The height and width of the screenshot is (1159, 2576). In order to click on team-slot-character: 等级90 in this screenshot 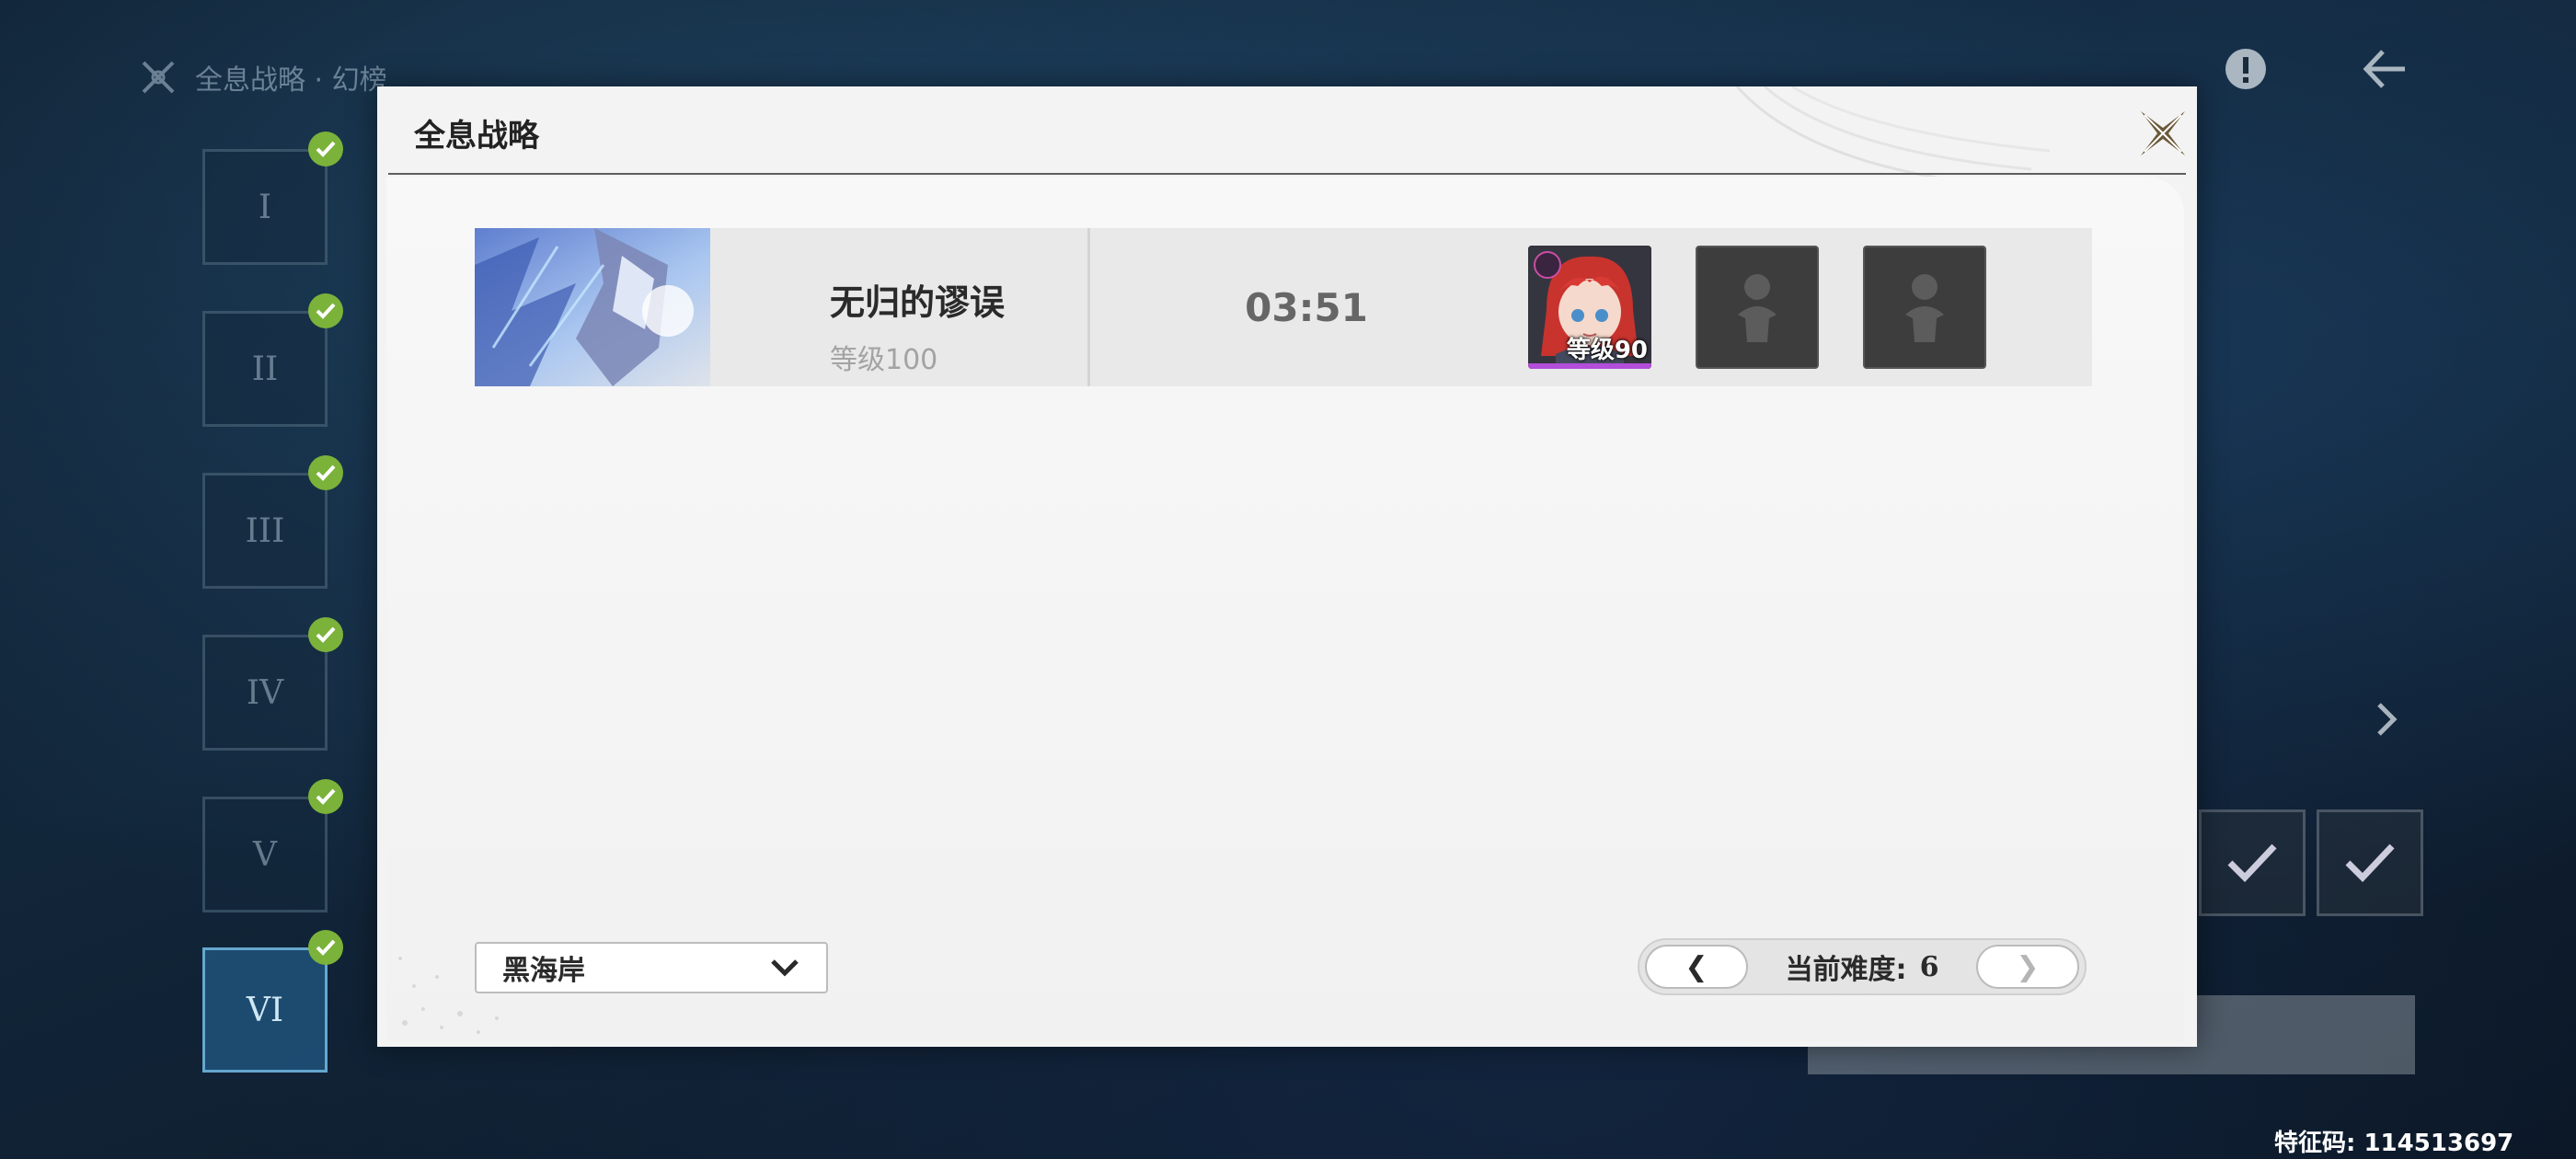, I will do `click(1589, 307)`.